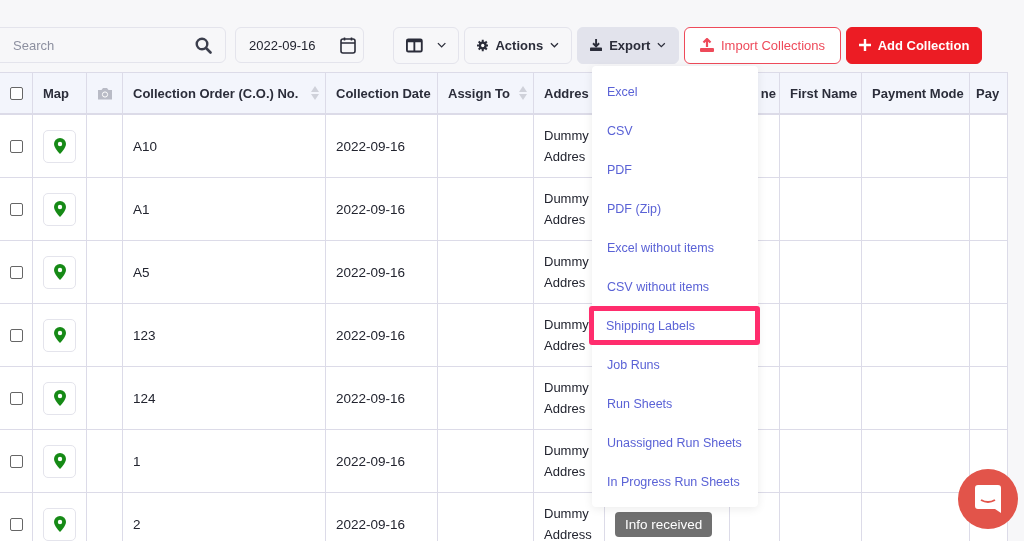  What do you see at coordinates (768, 93) in the screenshot?
I see `column-label: ne` at bounding box center [768, 93].